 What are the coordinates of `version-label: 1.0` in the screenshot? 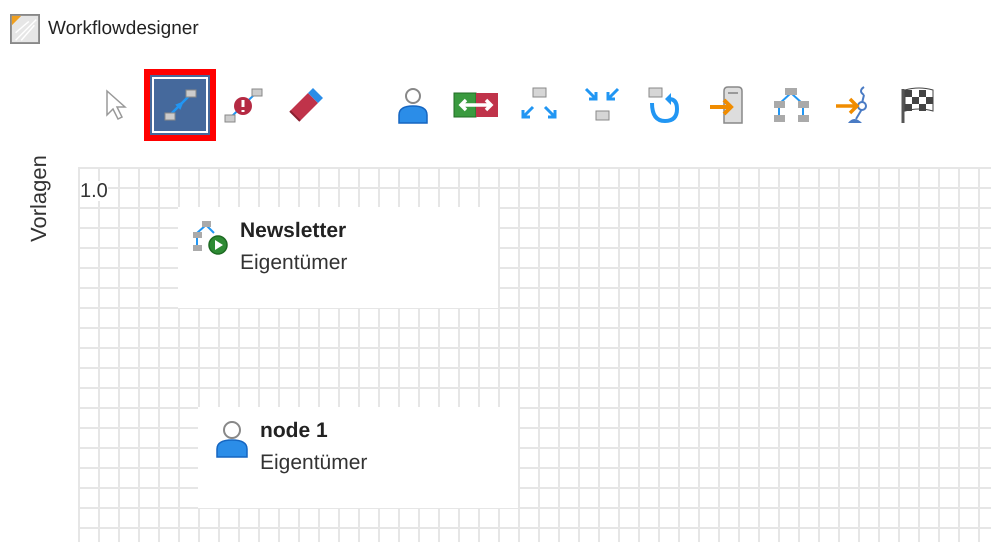 It's located at (94, 191).